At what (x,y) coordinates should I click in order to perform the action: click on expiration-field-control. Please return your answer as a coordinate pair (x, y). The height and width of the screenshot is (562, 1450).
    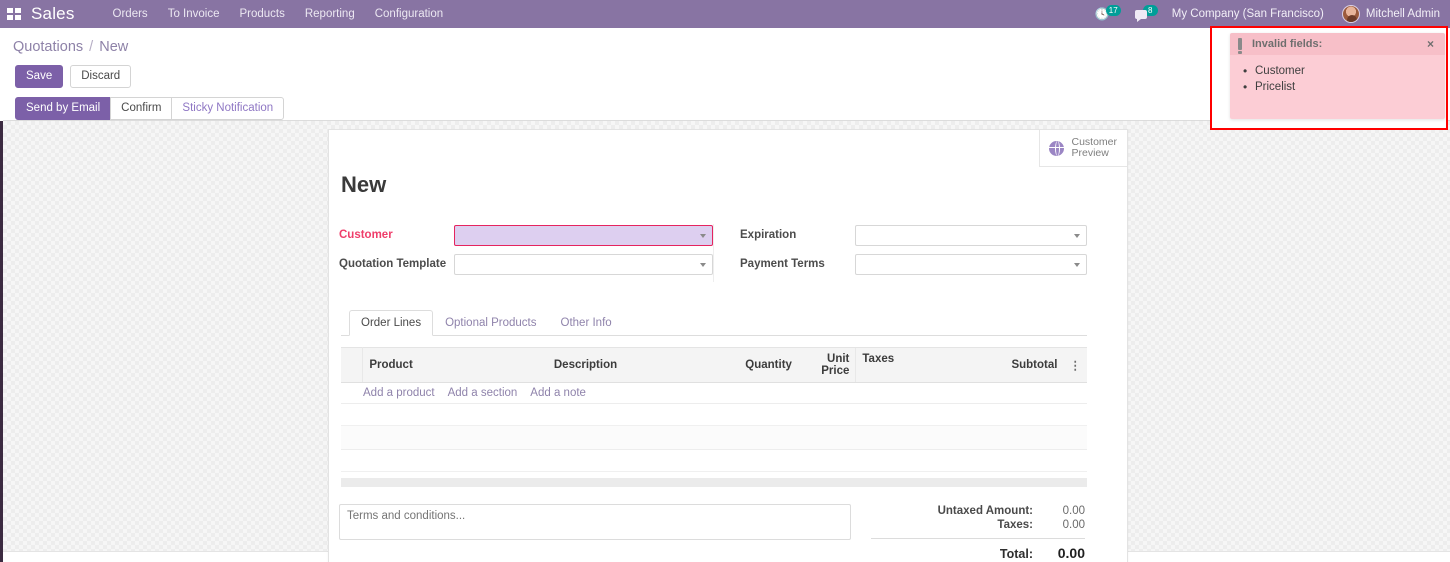
    Looking at the image, I should click on (971, 235).